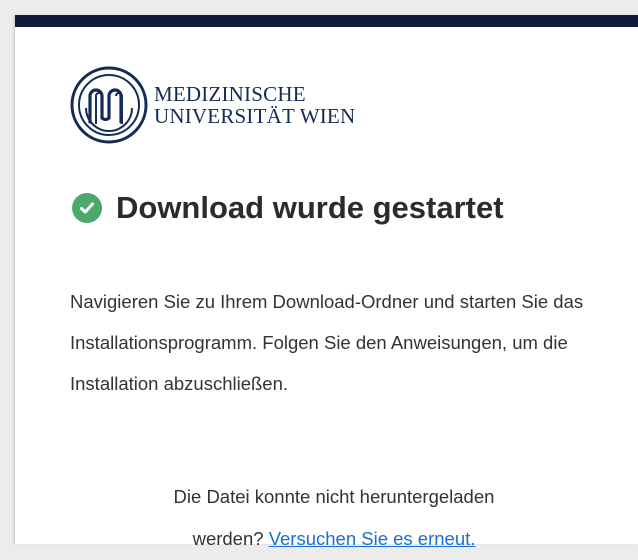 The width and height of the screenshot is (638, 560). I want to click on retry-line-2: werden? Versuchen Sie es erneut., so click(333, 539).